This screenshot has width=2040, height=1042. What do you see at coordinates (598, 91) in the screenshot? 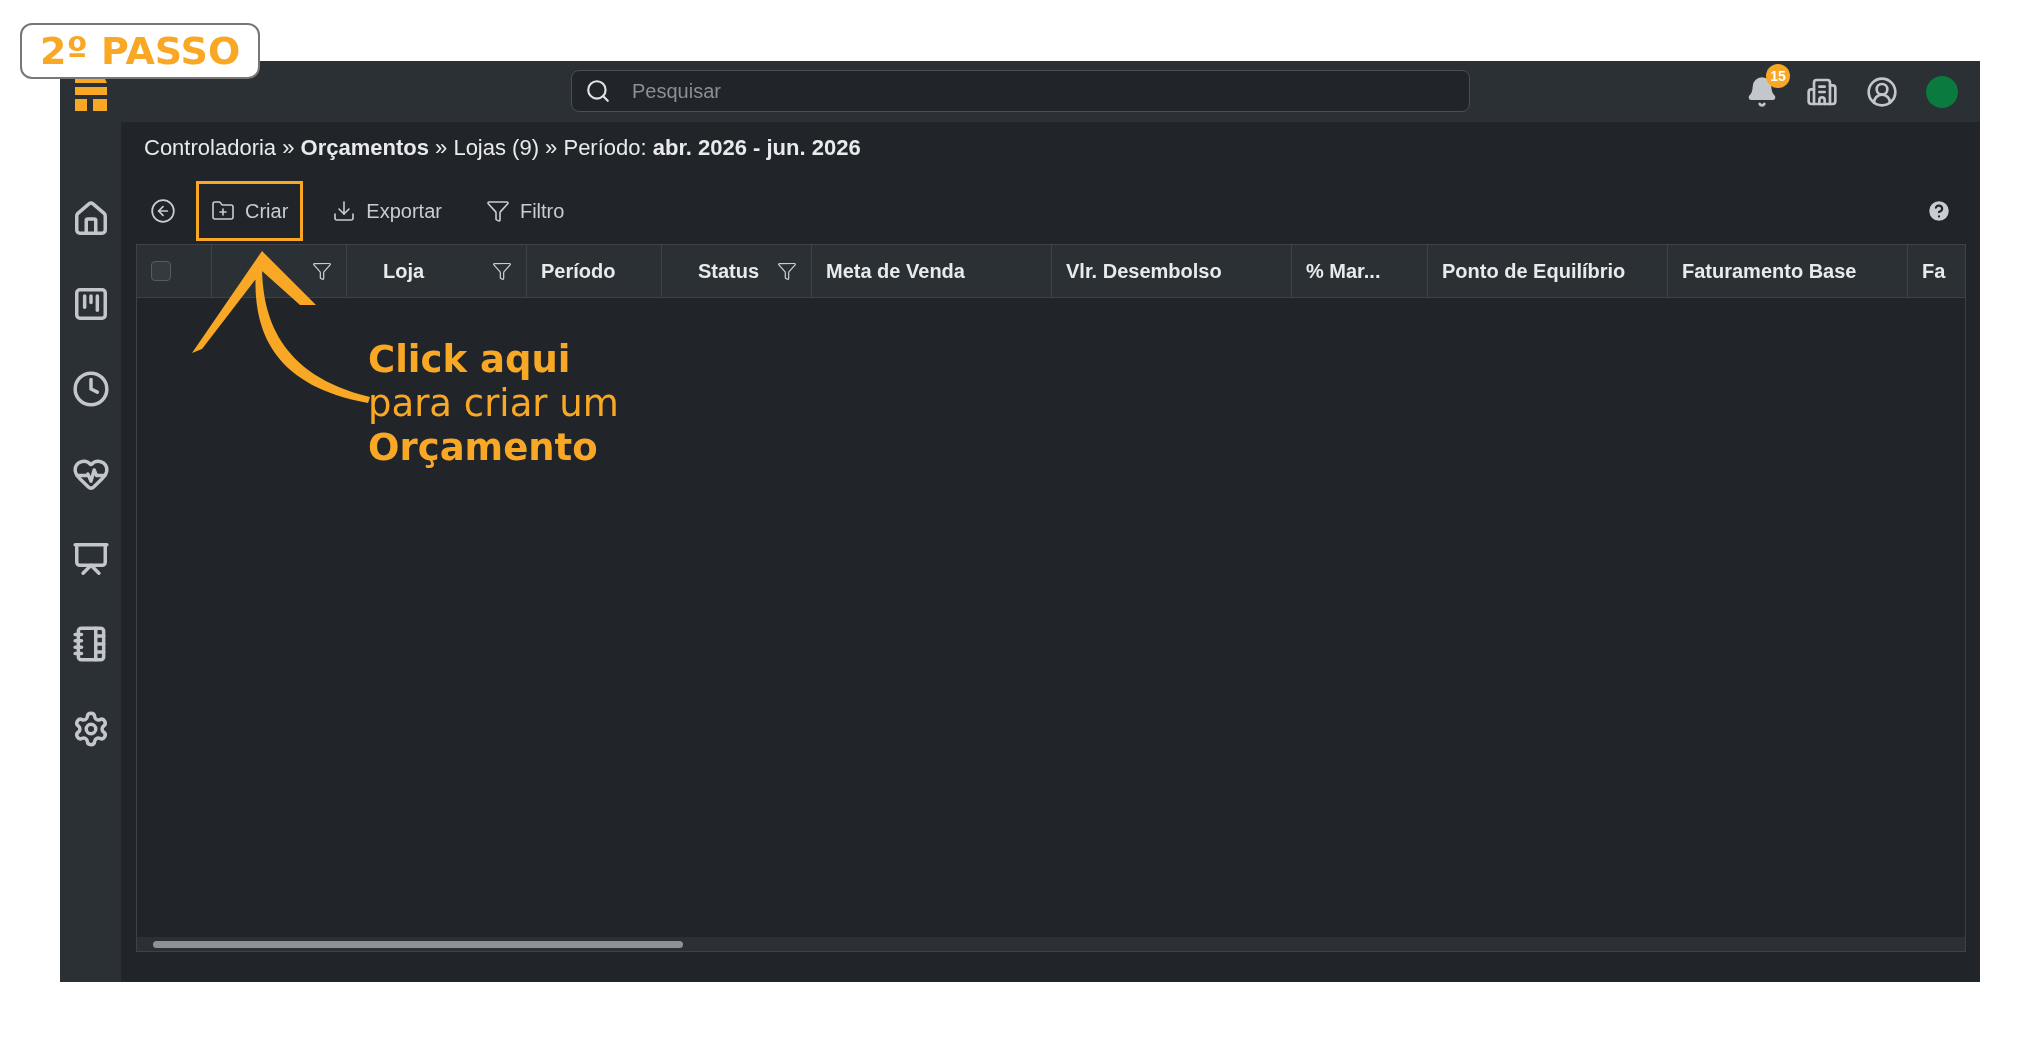
I see `search-icon` at bounding box center [598, 91].